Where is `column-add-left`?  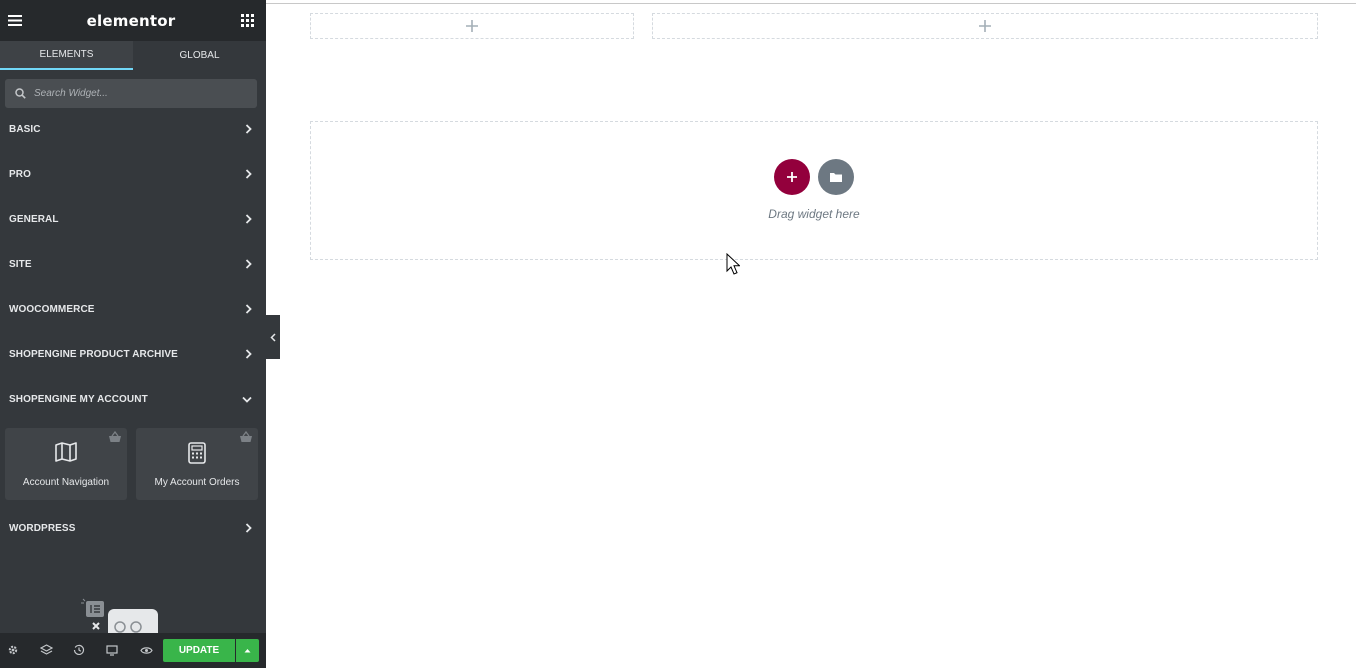 column-add-left is located at coordinates (472, 26).